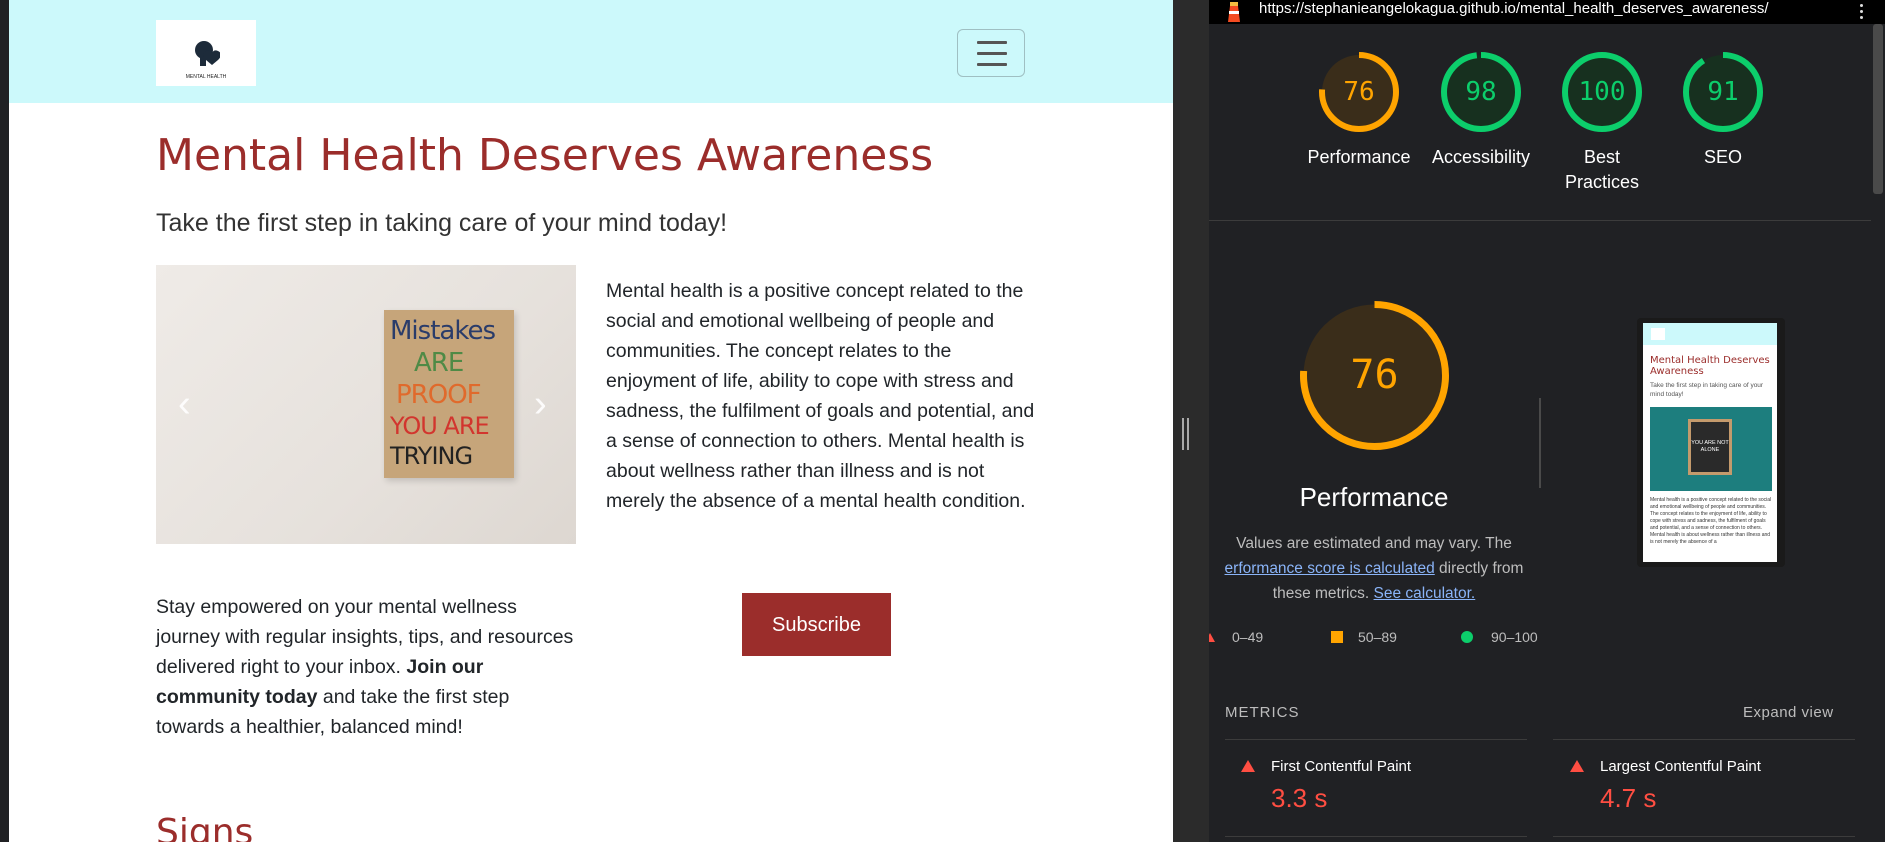  I want to click on sign-line: TRYING, so click(431, 456).